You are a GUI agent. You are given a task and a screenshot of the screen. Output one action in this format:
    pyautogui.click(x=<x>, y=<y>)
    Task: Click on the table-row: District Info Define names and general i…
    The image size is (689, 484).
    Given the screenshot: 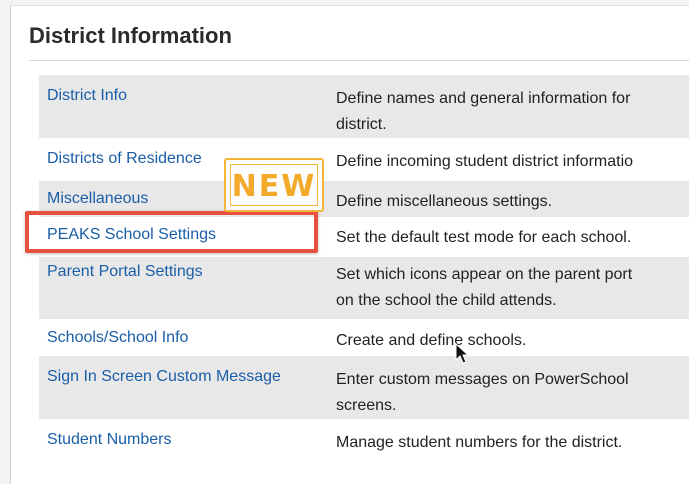 What is the action you would take?
    pyautogui.click(x=364, y=106)
    